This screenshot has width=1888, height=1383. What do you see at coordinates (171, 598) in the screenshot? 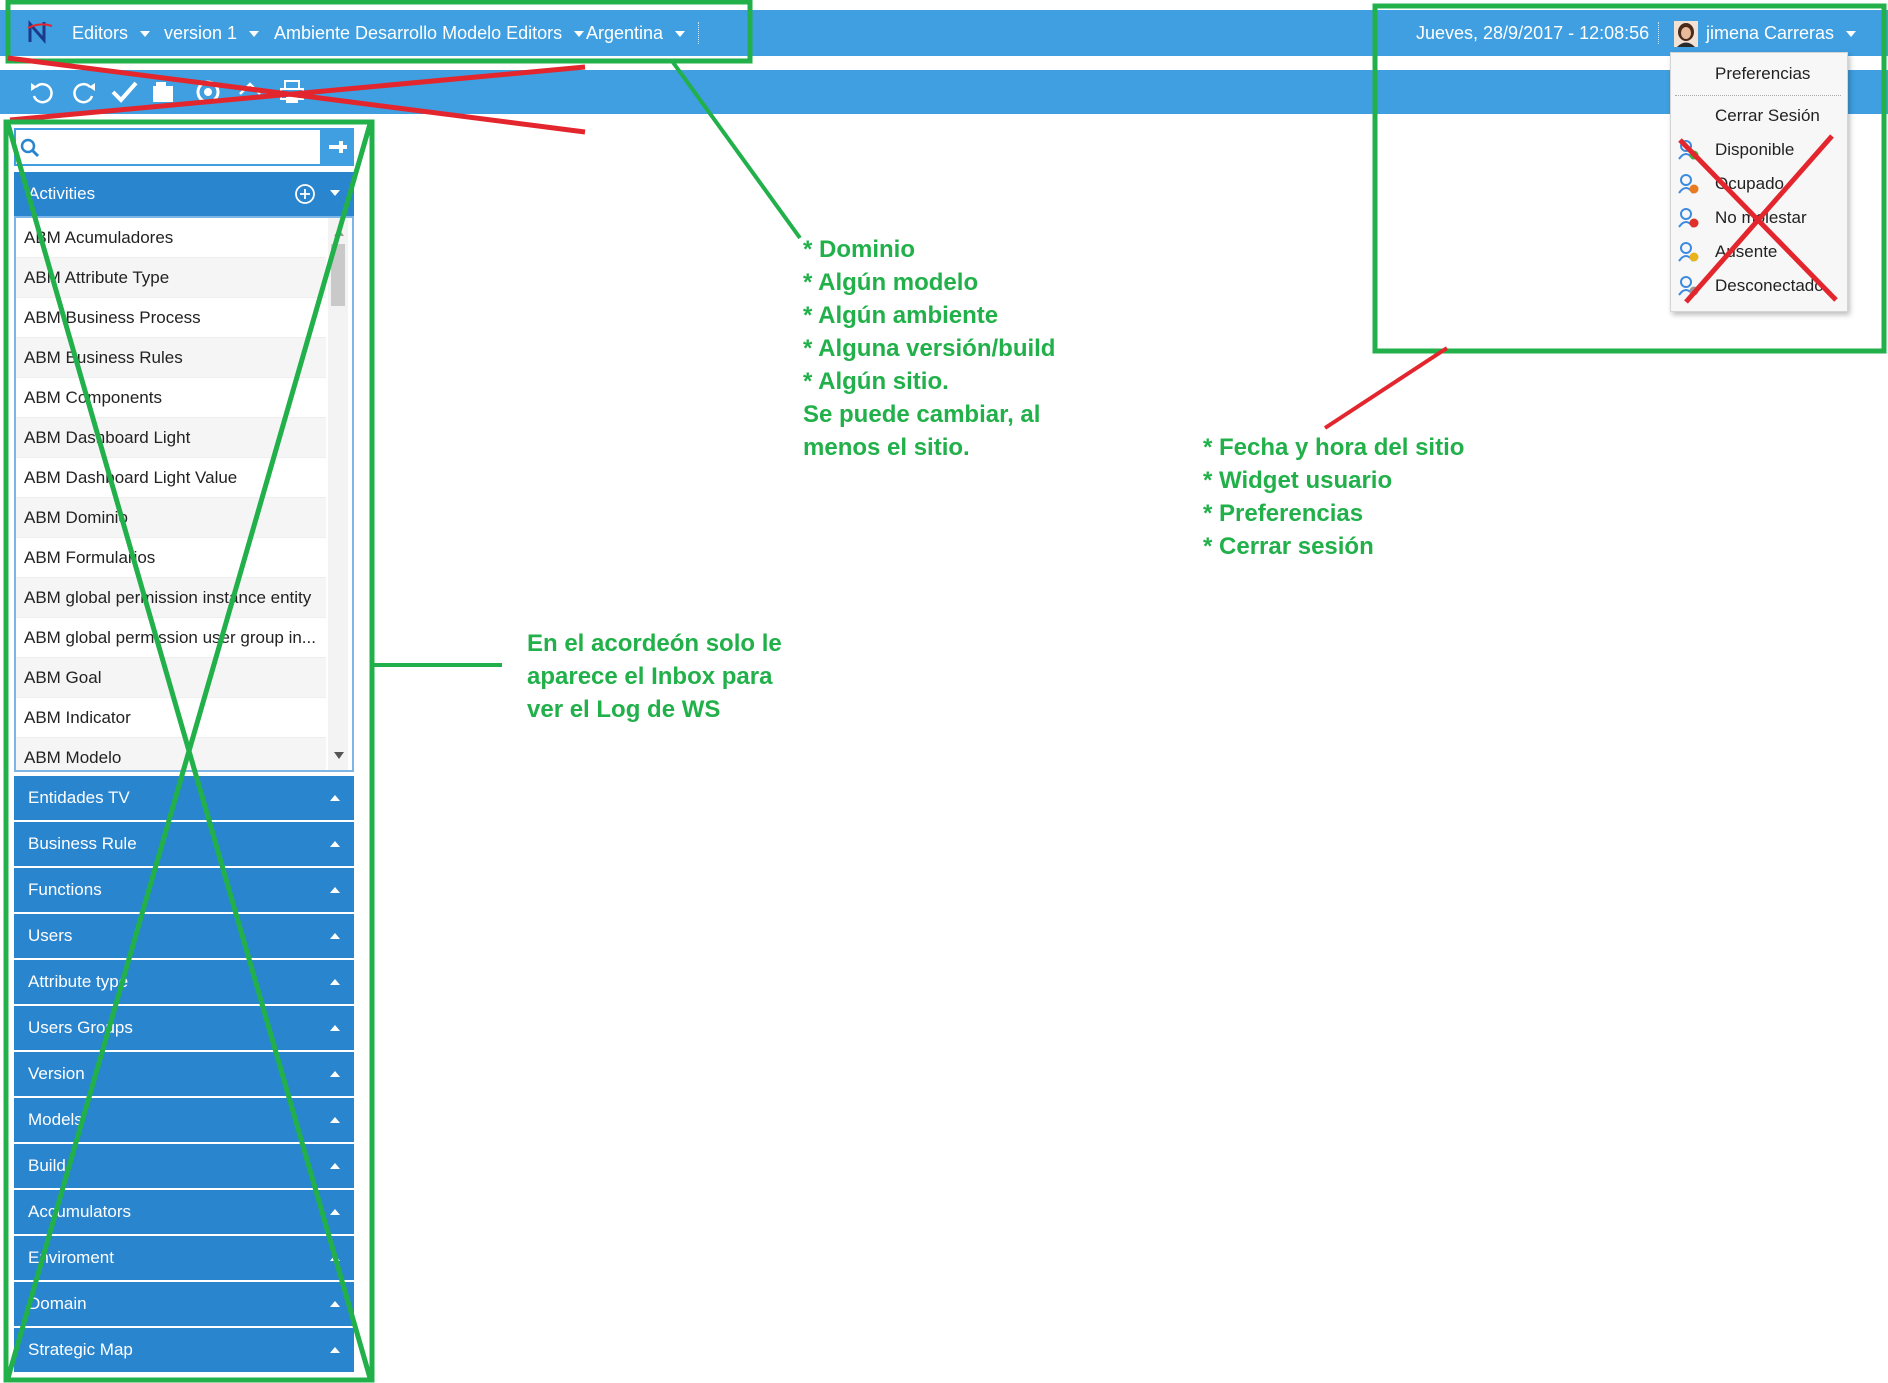
I see `list-item: ABM global permission instance entity` at bounding box center [171, 598].